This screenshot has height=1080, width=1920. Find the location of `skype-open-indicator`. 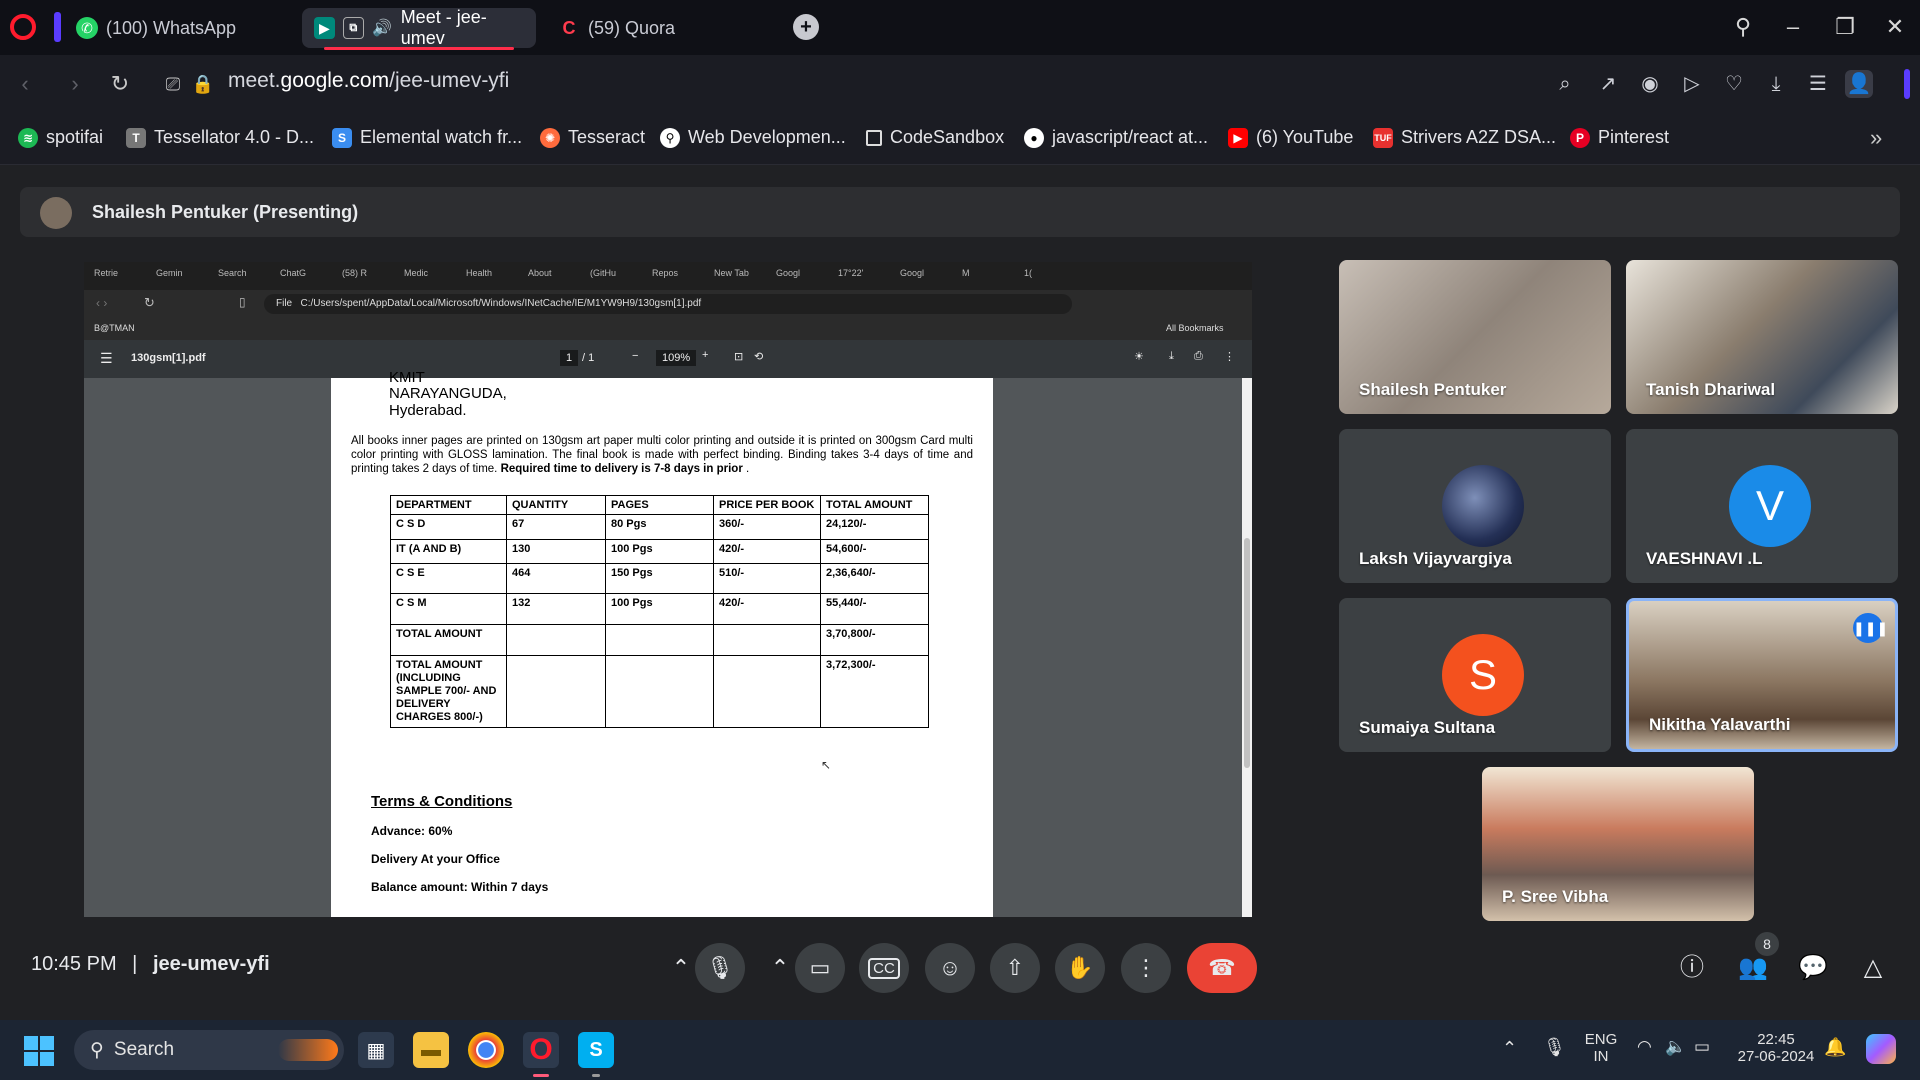

skype-open-indicator is located at coordinates (596, 1075).